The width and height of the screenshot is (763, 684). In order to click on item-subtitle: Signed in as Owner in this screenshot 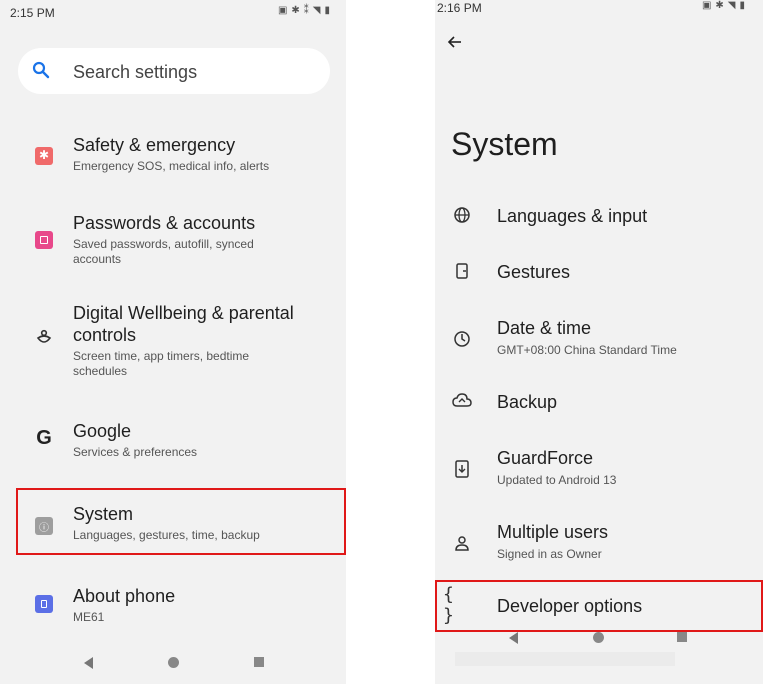, I will do `click(549, 554)`.